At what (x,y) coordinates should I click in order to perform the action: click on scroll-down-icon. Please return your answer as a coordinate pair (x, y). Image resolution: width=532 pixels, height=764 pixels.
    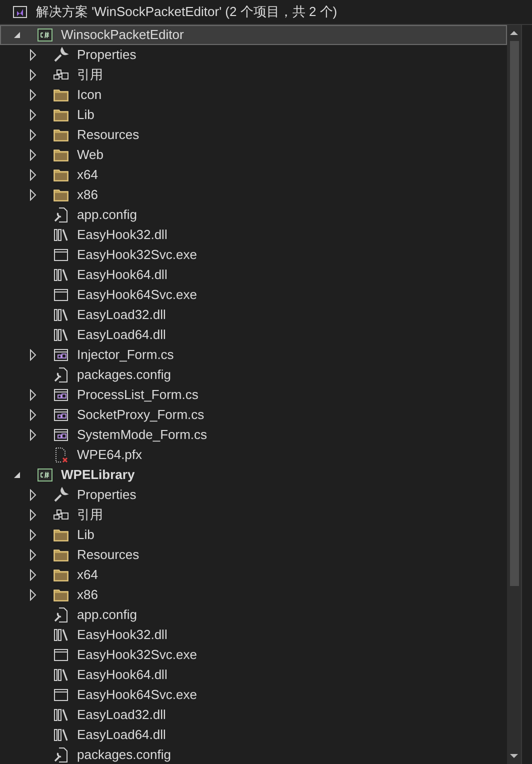
    Looking at the image, I should click on (514, 756).